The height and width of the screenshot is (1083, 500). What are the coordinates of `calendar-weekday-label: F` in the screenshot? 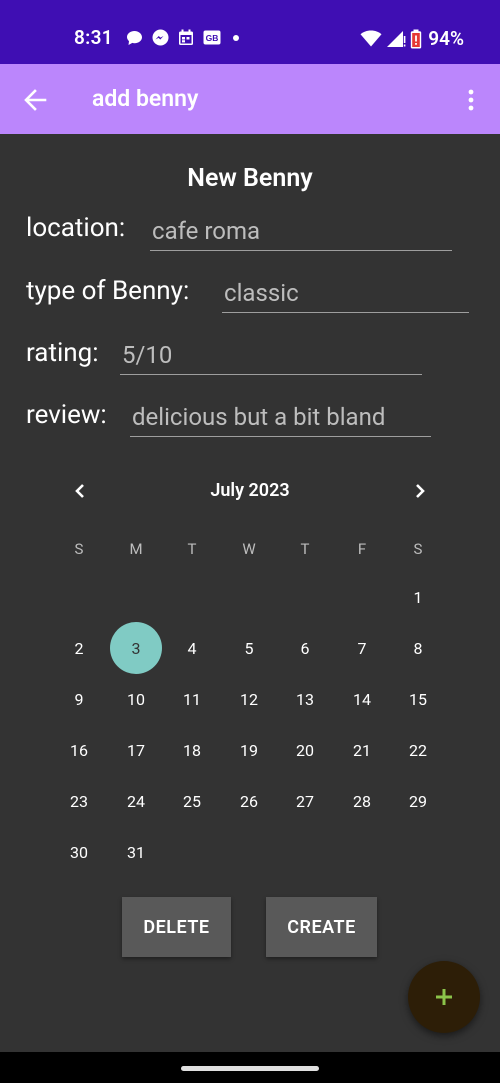 It's located at (362, 549).